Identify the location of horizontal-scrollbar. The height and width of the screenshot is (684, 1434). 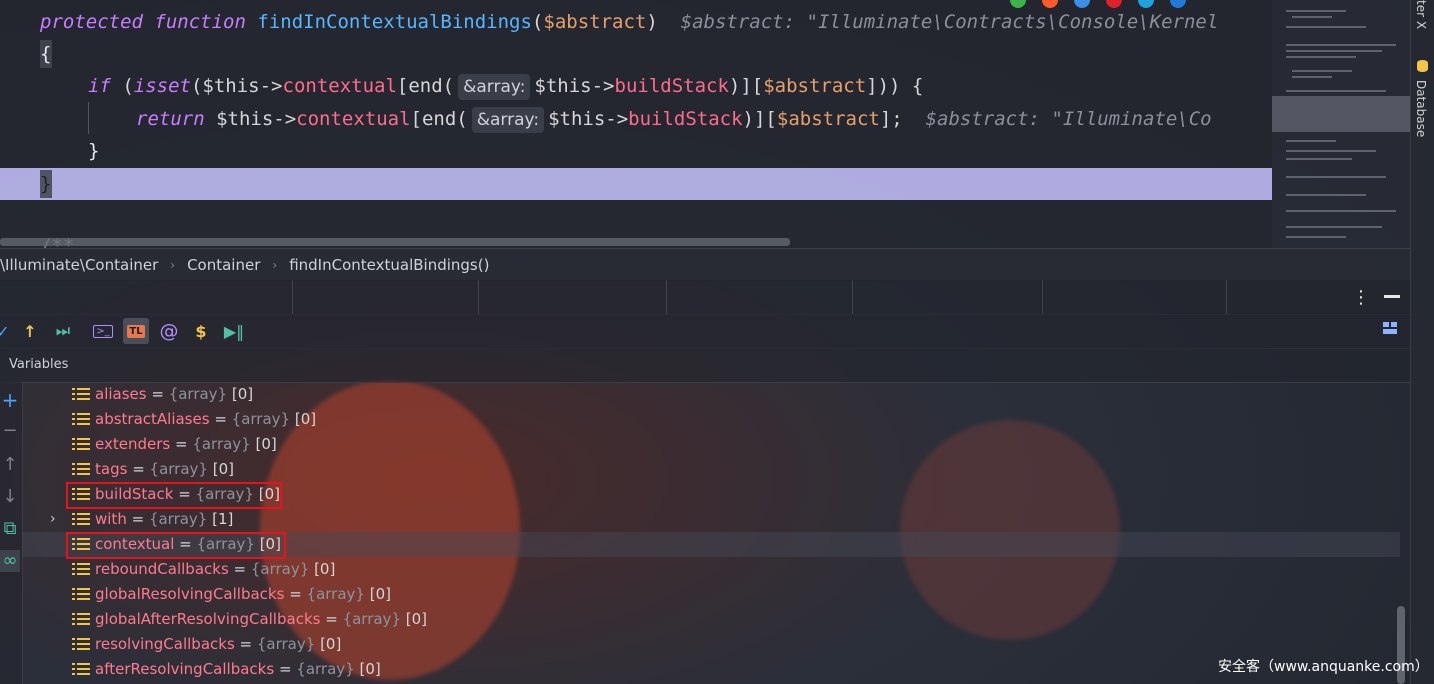
(395, 242).